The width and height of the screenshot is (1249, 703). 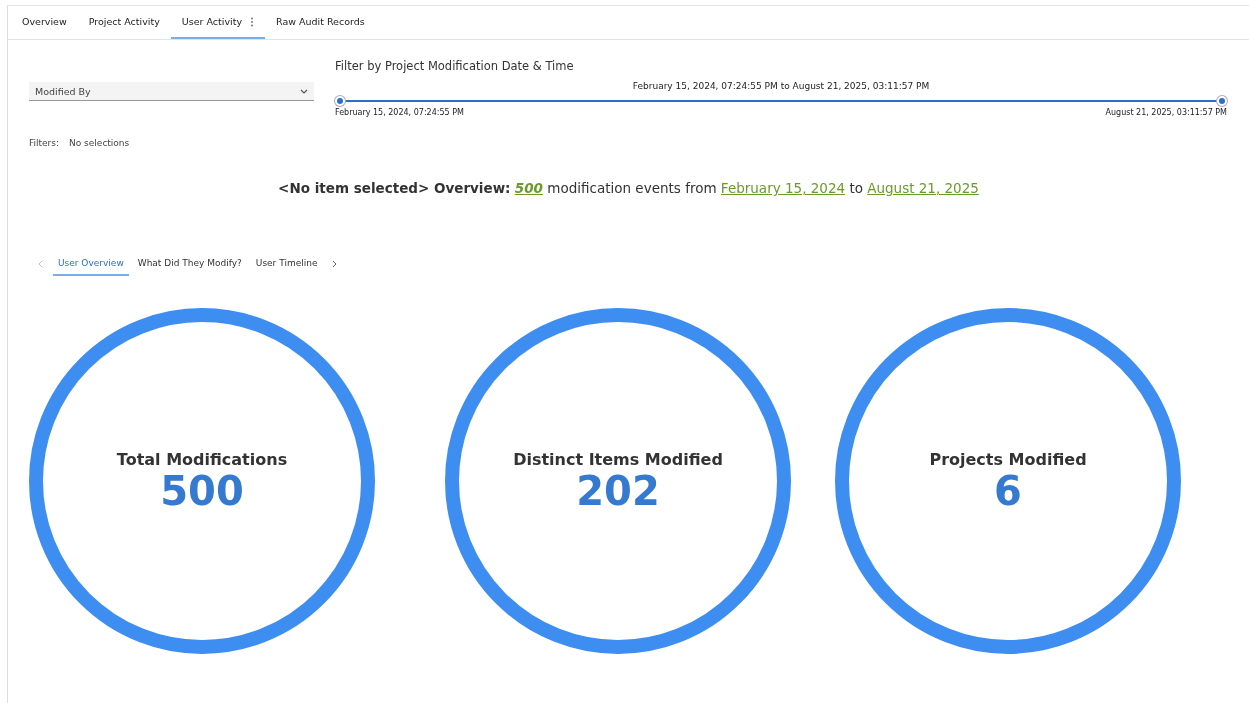 I want to click on date-range-text: February 15, 2024, 07:24:55 PM to August 21, 2025, 03:11:57 PM, so click(x=781, y=86).